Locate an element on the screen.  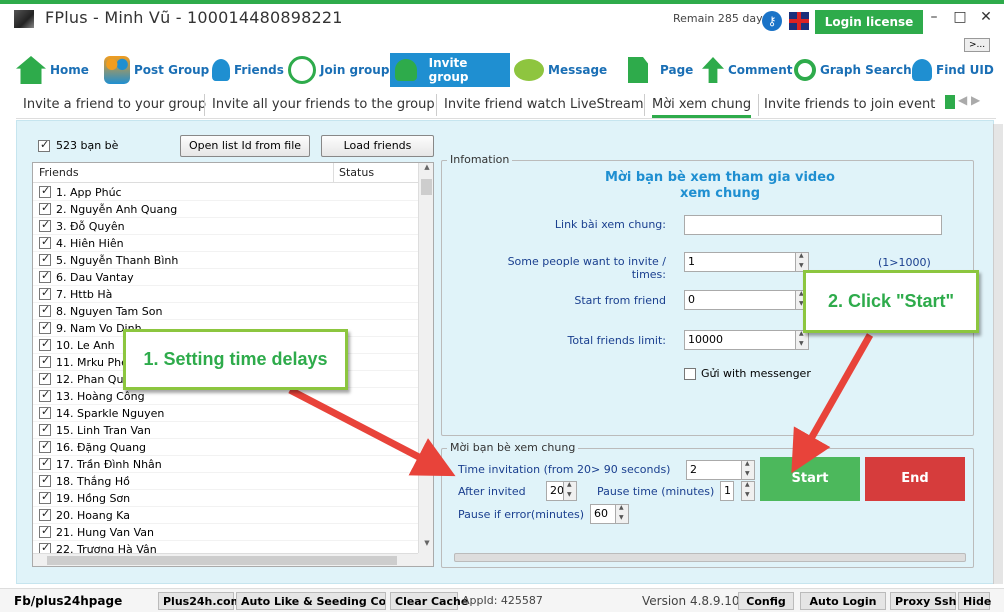
nav-comment: Comment is located at coordinates (752, 70).